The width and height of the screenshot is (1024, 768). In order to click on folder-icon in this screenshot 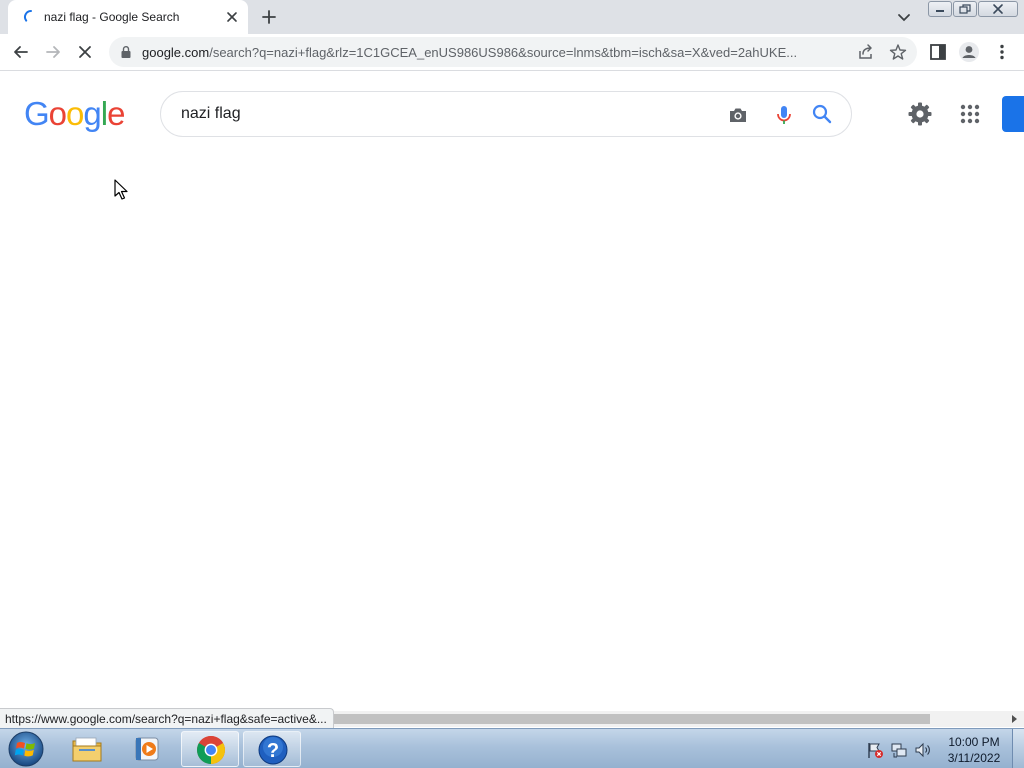, I will do `click(87, 749)`.